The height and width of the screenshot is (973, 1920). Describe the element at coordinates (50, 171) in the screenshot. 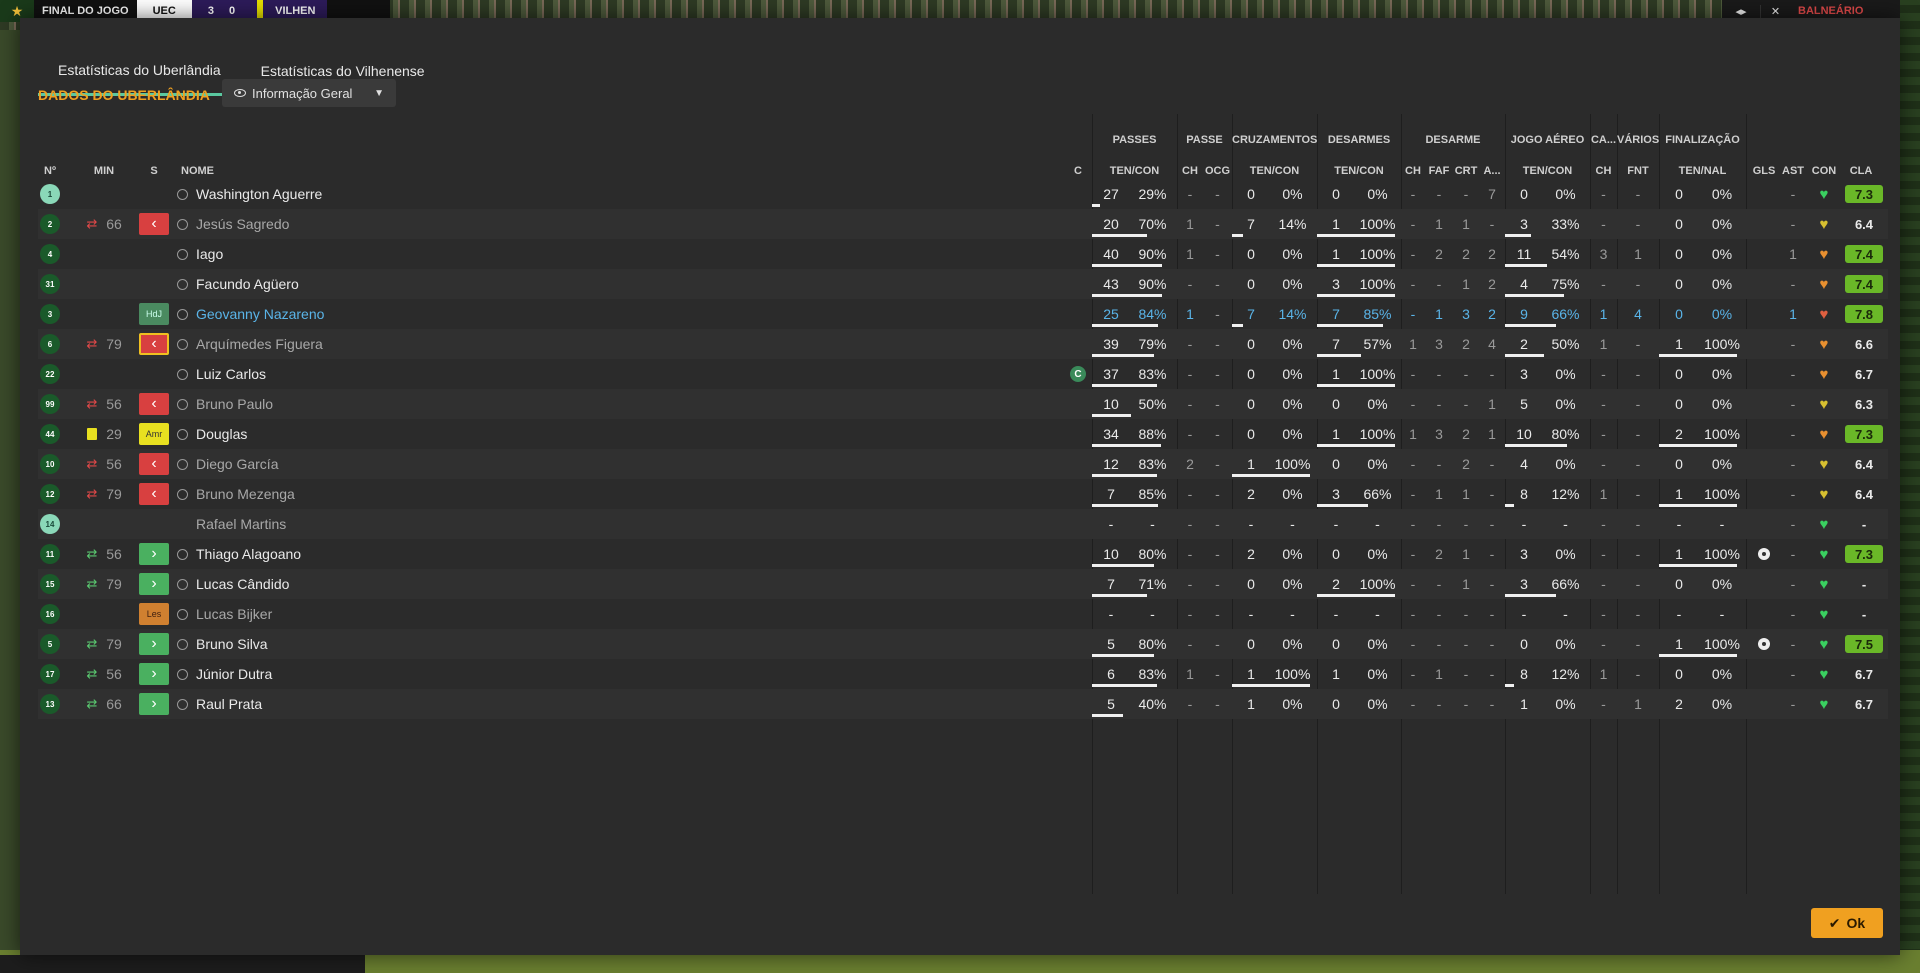

I see `column-header-num: Nº` at that location.